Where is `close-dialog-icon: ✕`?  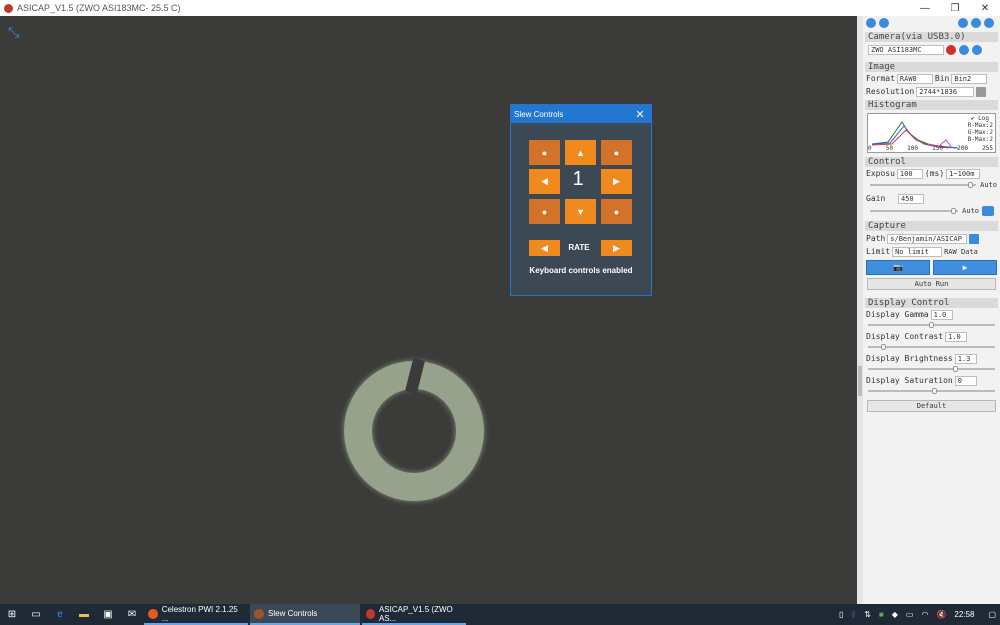 close-dialog-icon: ✕ is located at coordinates (640, 114).